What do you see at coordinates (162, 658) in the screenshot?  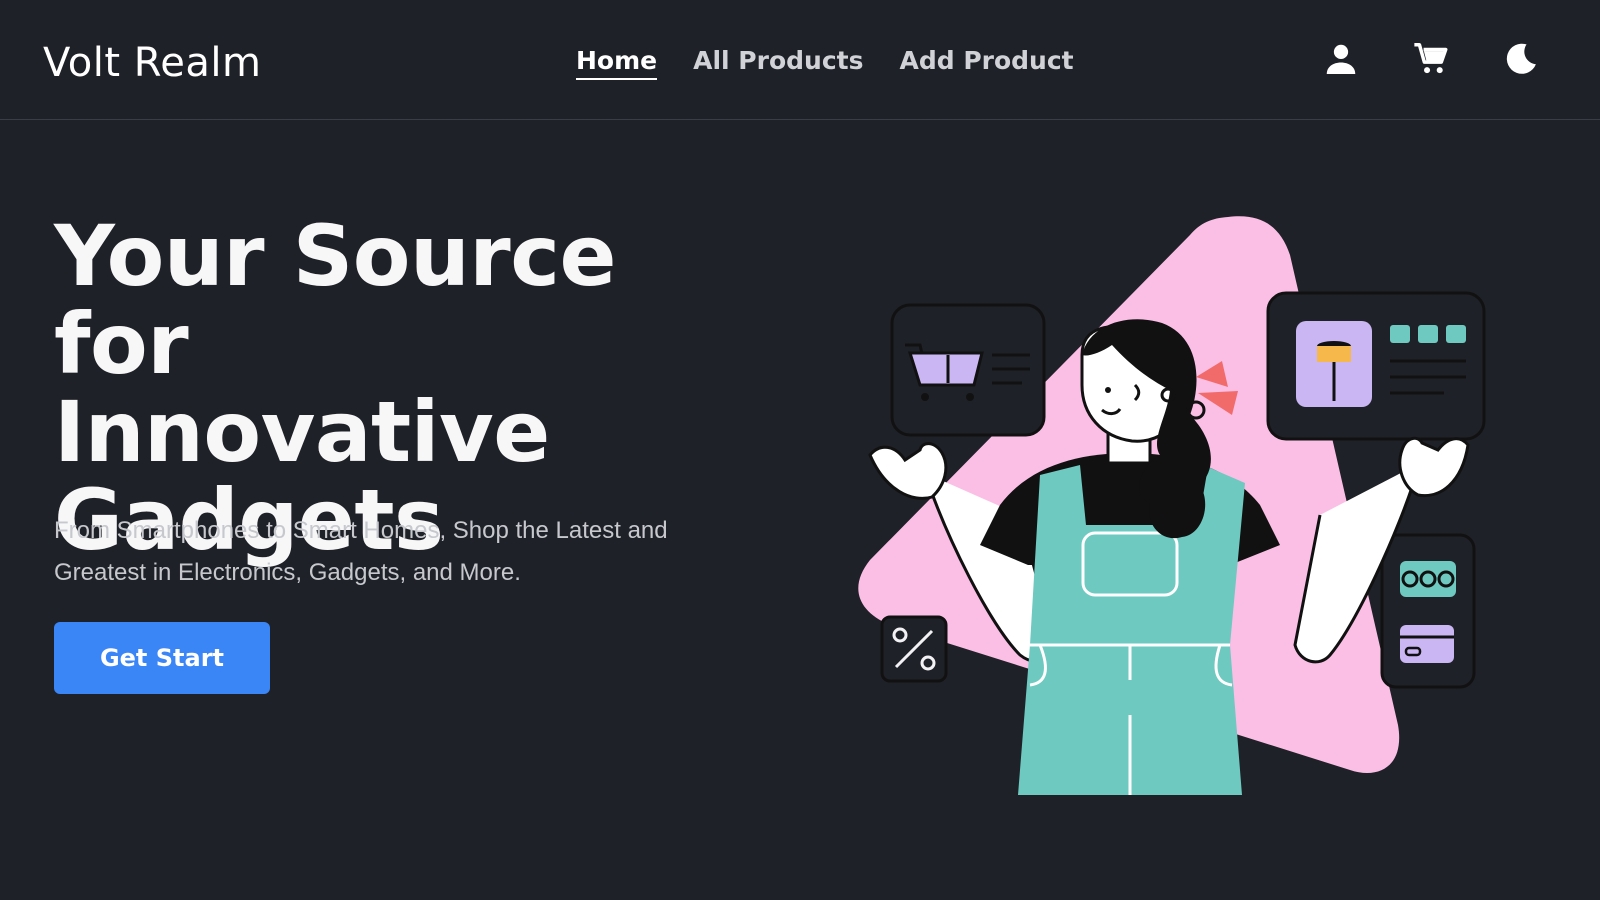 I see `get-start-button: Get Start` at bounding box center [162, 658].